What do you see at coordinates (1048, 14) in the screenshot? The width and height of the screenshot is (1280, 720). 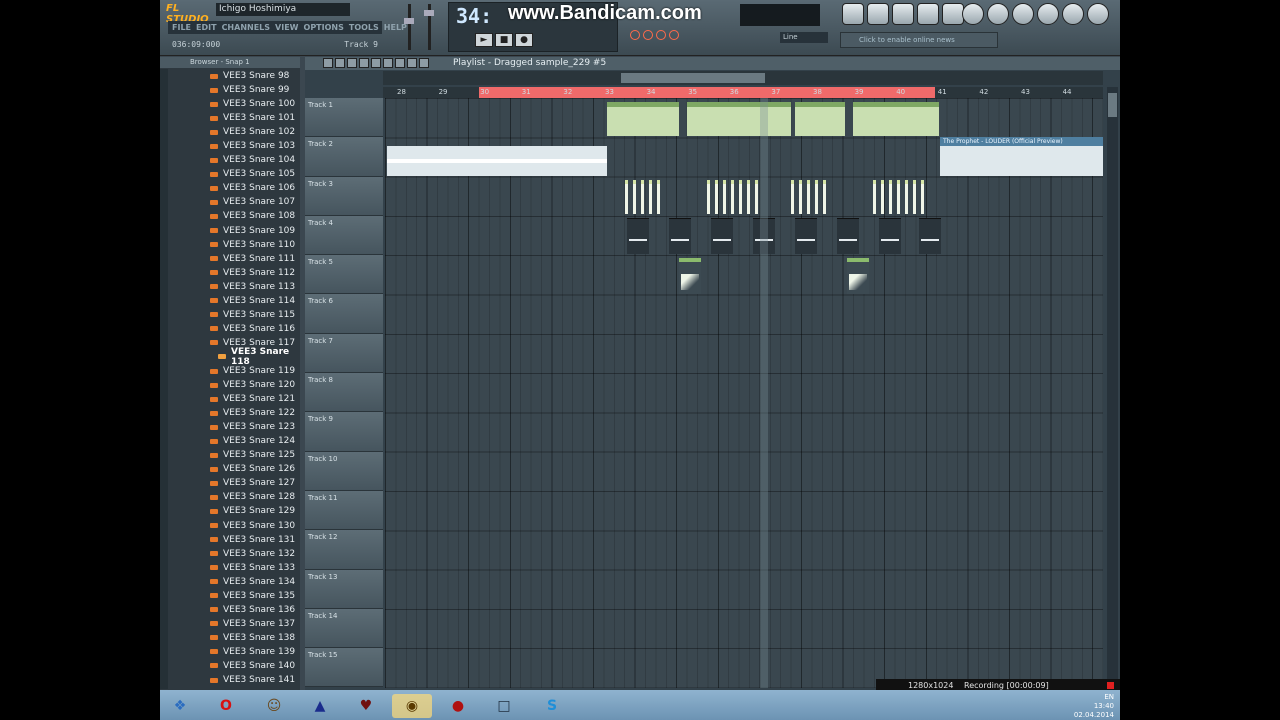 I see `tools-icon` at bounding box center [1048, 14].